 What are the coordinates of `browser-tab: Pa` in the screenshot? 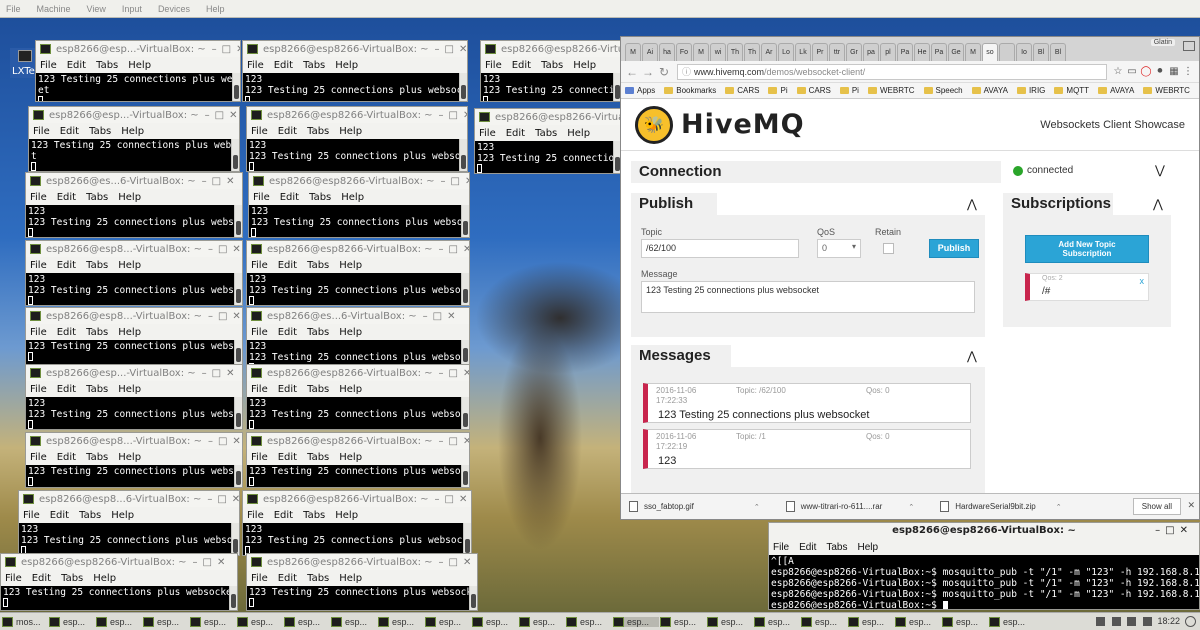 It's located at (939, 52).